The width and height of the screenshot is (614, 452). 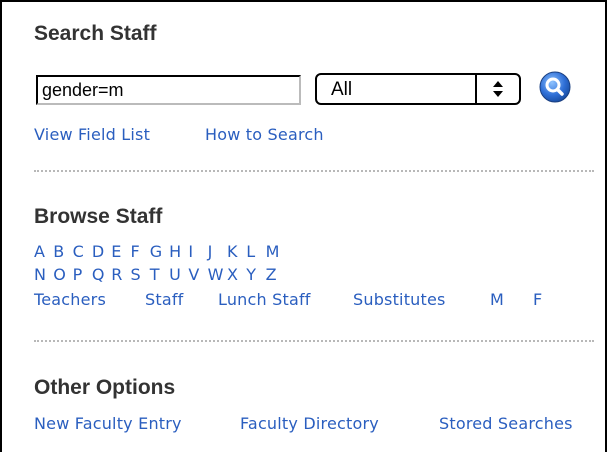 I want to click on how-to-search-link: How to Search, so click(x=264, y=134).